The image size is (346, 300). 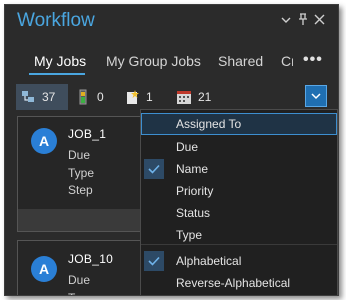 I want to click on pane-title: Workflow, so click(x=56, y=20).